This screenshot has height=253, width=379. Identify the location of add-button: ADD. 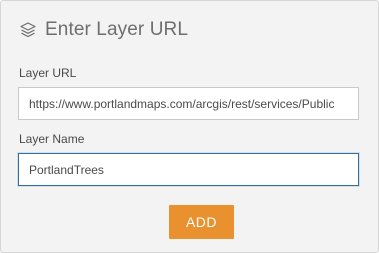
(201, 222).